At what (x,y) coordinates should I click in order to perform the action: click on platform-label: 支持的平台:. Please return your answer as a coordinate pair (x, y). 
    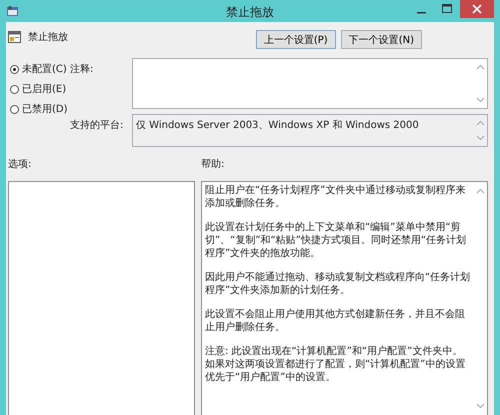
    Looking at the image, I should click on (97, 125).